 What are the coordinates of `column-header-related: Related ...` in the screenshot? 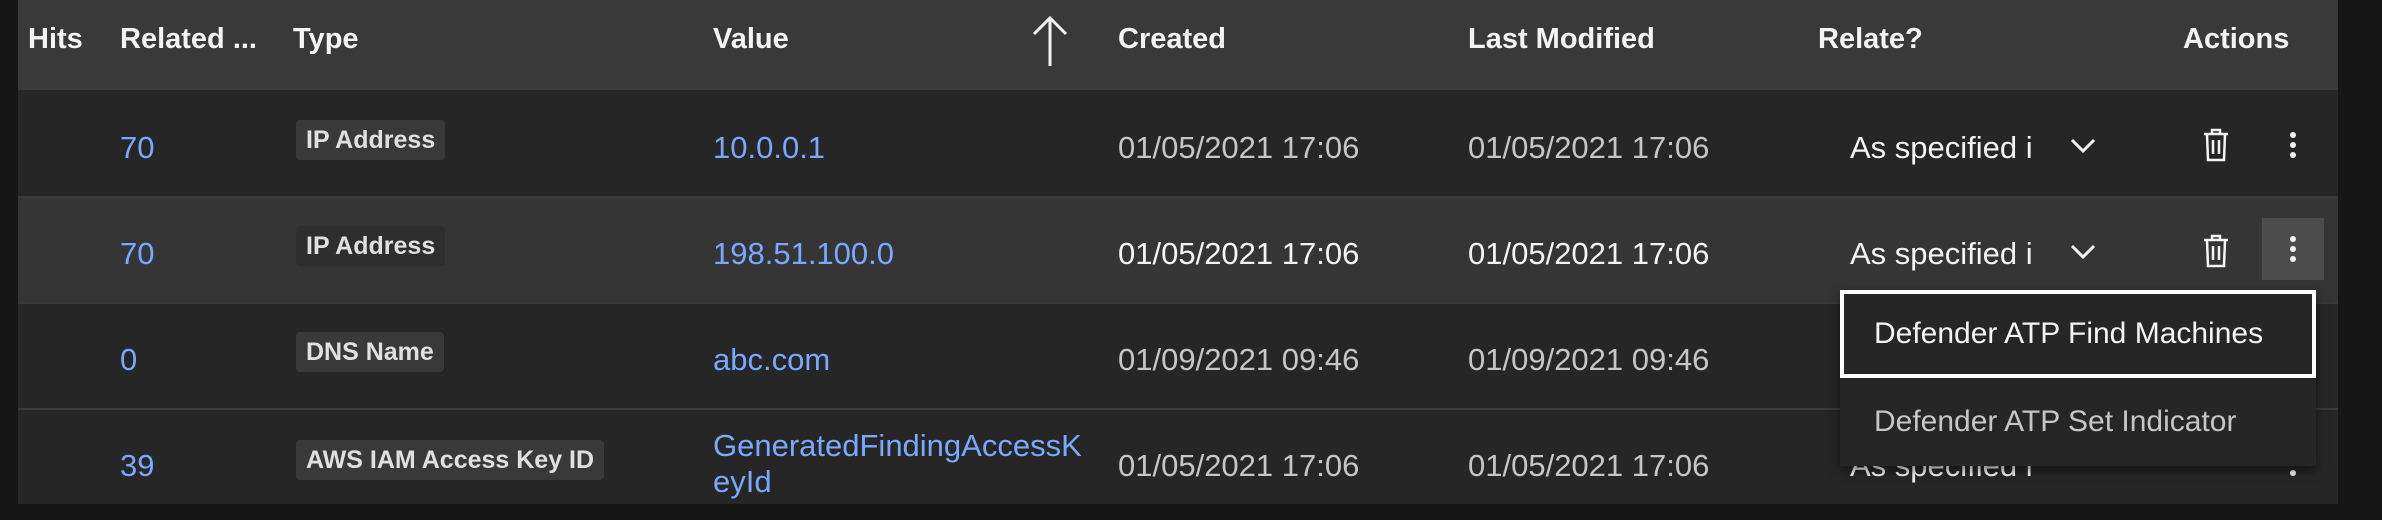 It's located at (188, 45).